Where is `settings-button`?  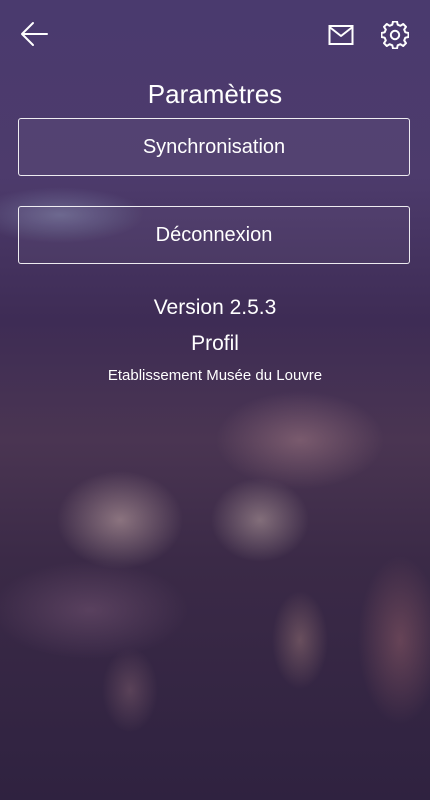 settings-button is located at coordinates (395, 35).